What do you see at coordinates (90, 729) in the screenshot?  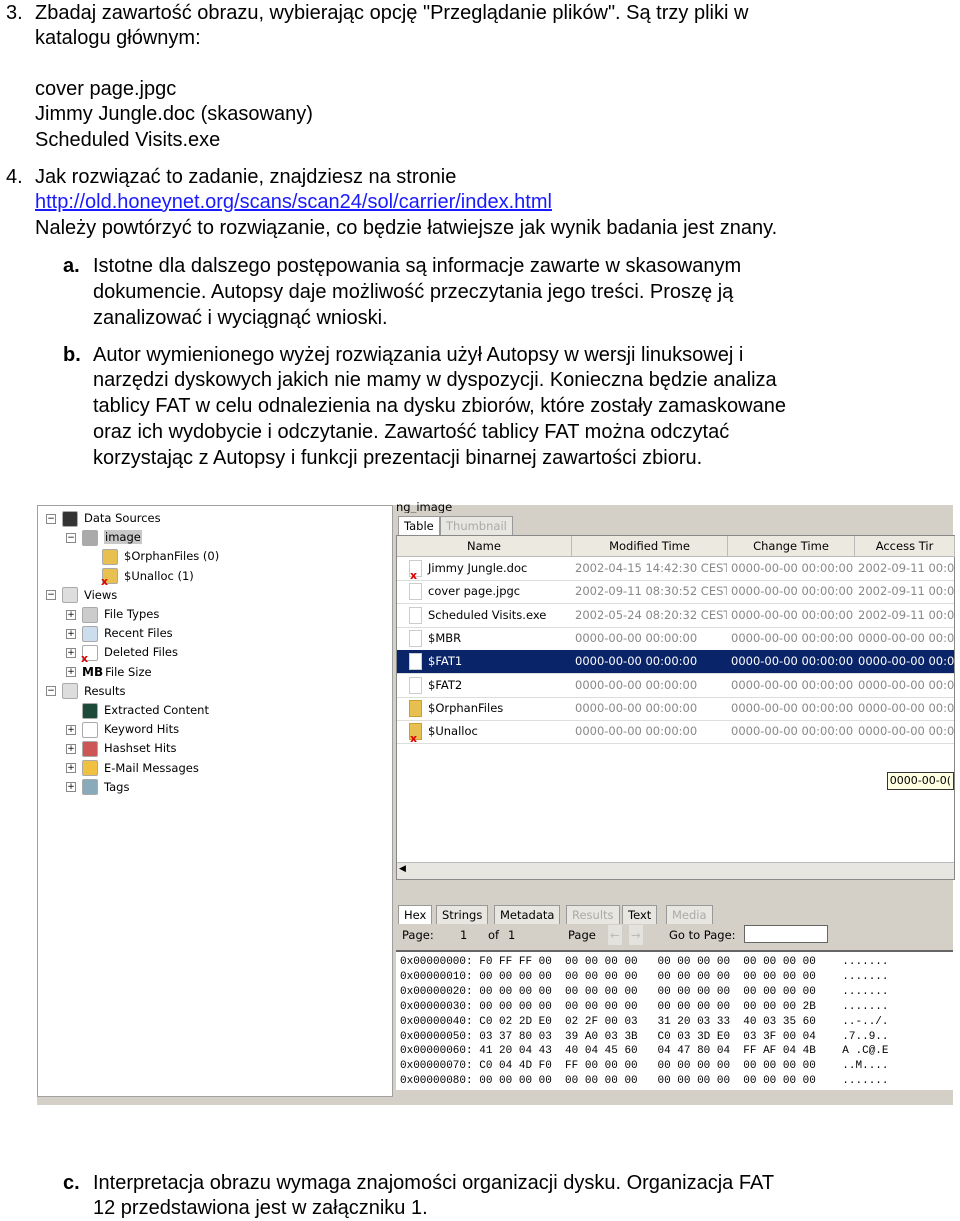 I see `magnifier-icon` at bounding box center [90, 729].